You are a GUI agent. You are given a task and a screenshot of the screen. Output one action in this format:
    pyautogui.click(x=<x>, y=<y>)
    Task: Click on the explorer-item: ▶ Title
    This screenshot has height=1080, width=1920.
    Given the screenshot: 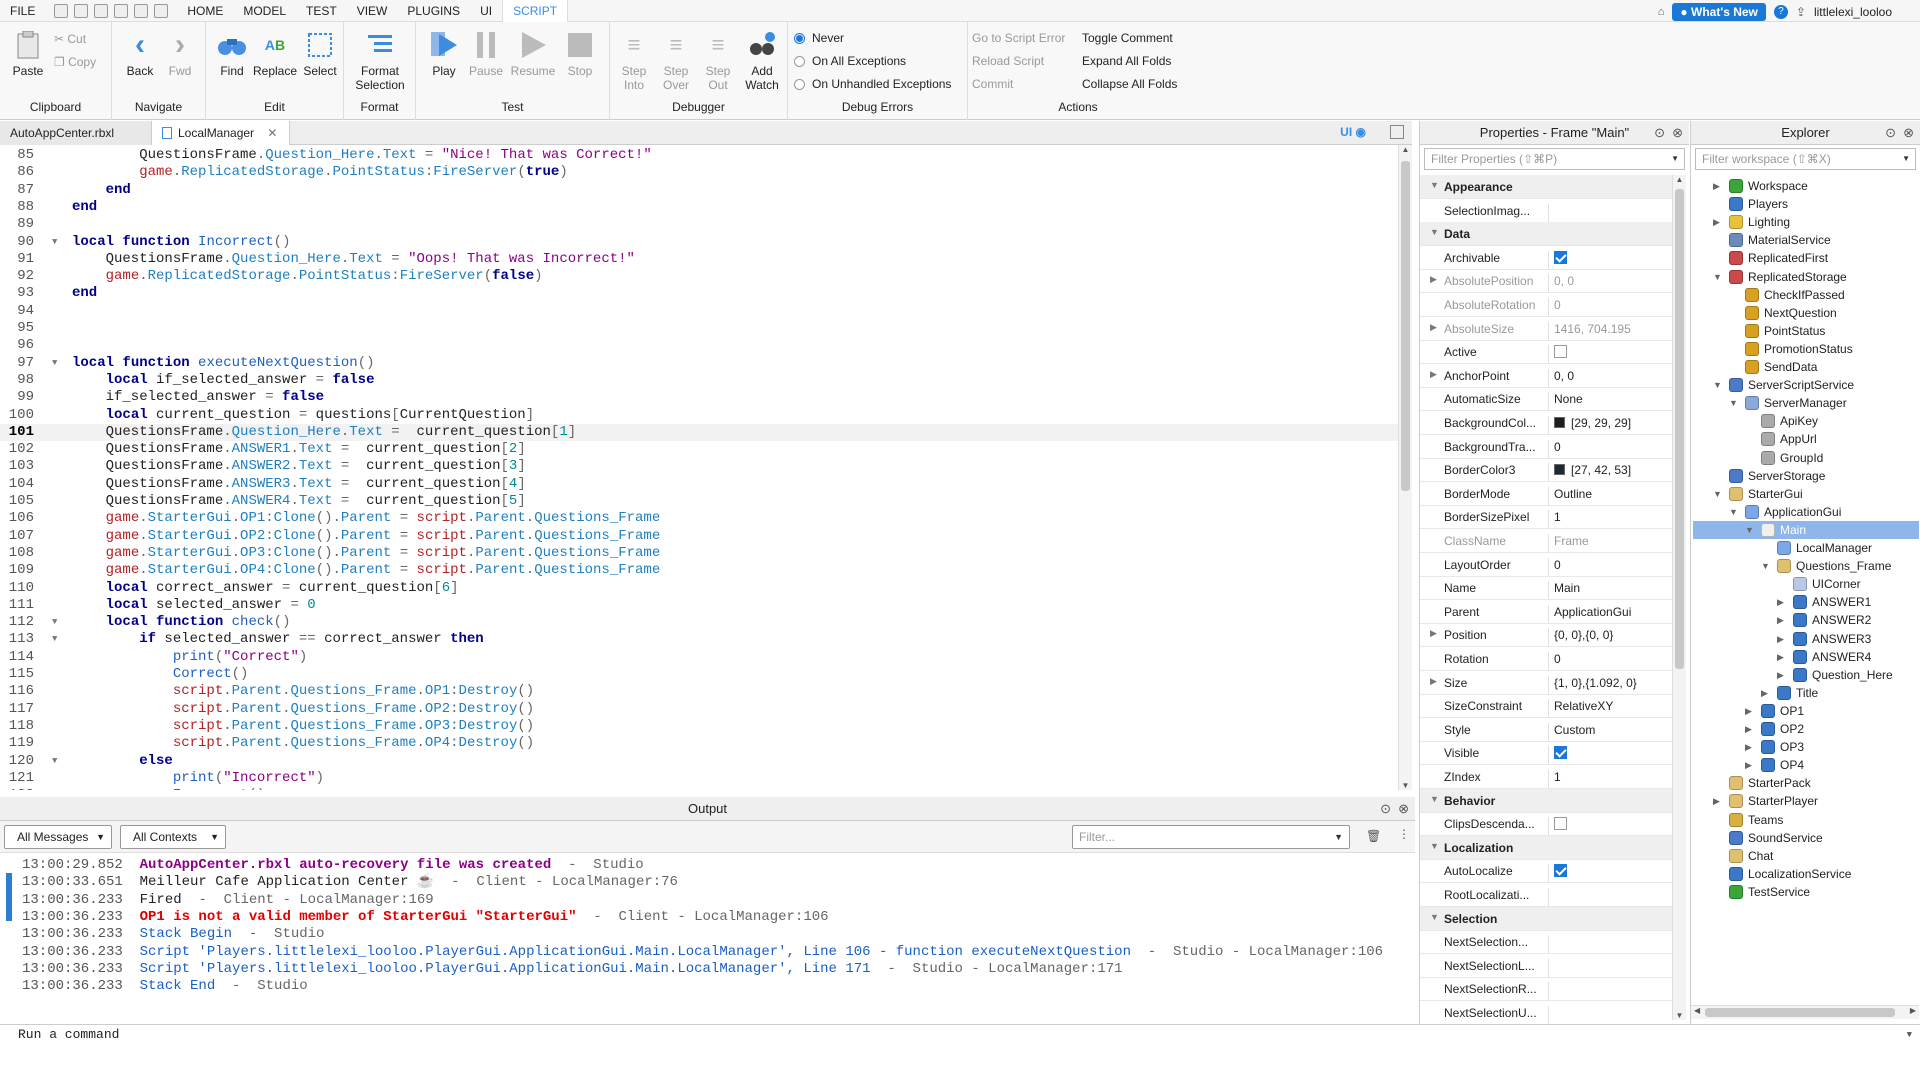 What is the action you would take?
    pyautogui.click(x=1789, y=693)
    